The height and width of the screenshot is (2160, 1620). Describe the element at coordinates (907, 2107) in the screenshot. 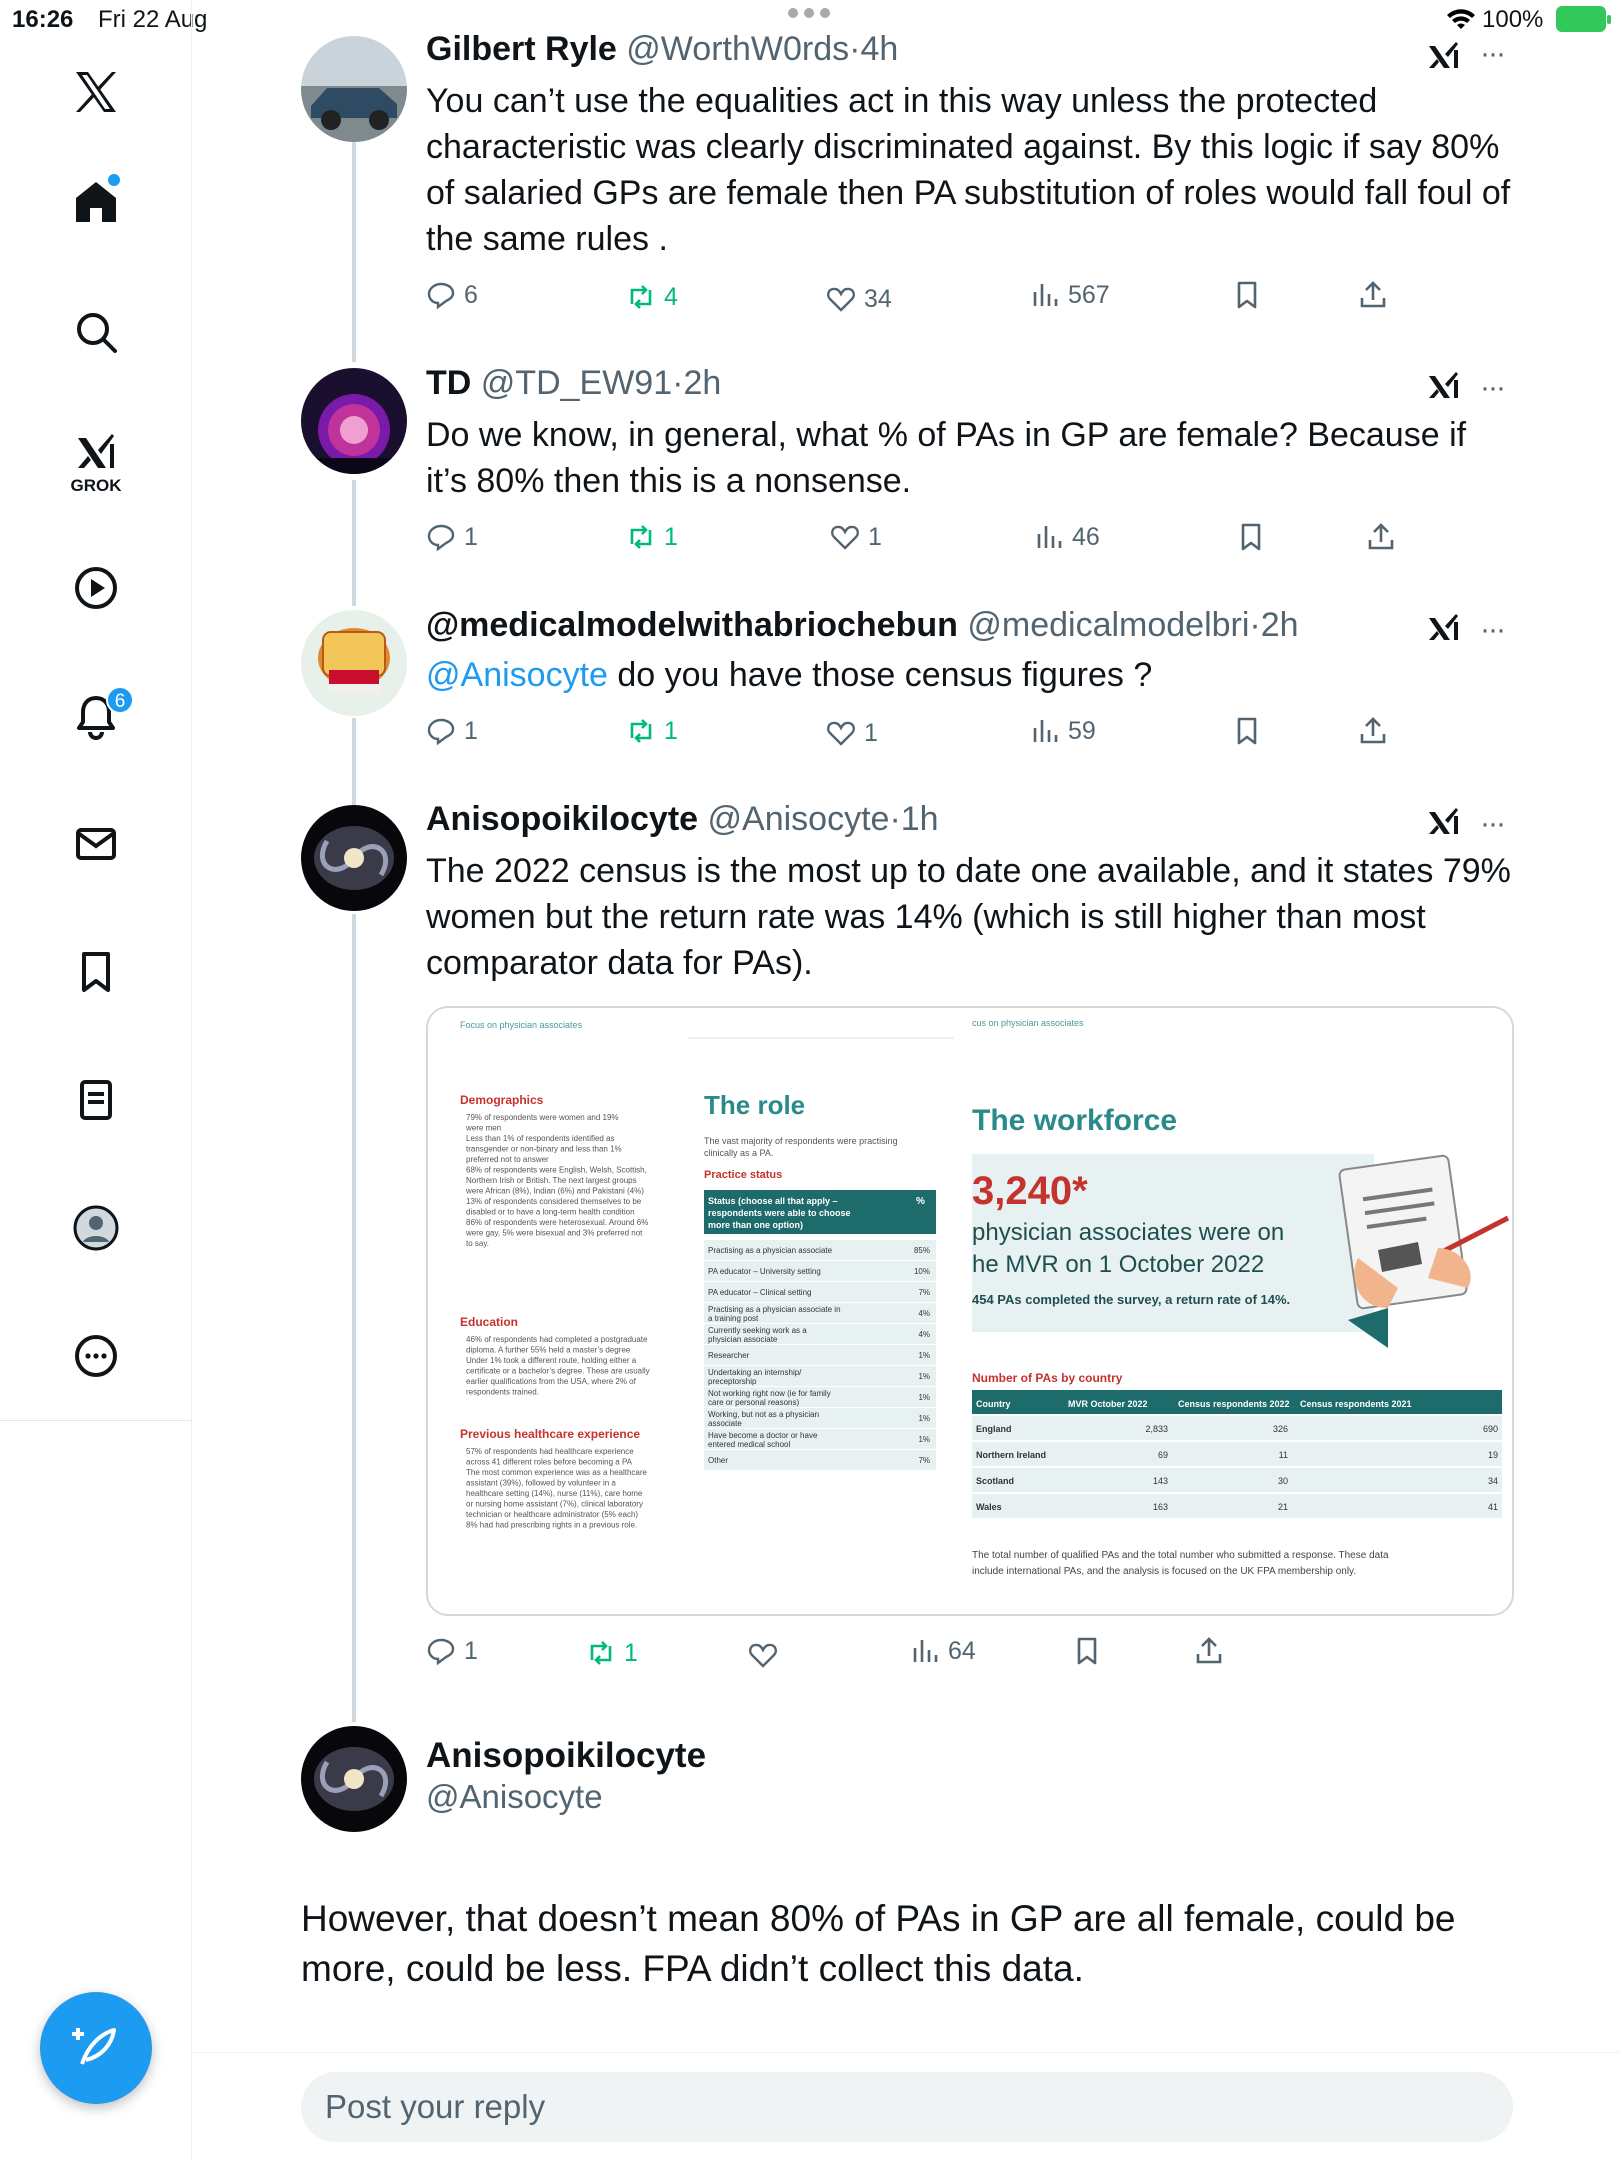

I see `reply-input` at that location.